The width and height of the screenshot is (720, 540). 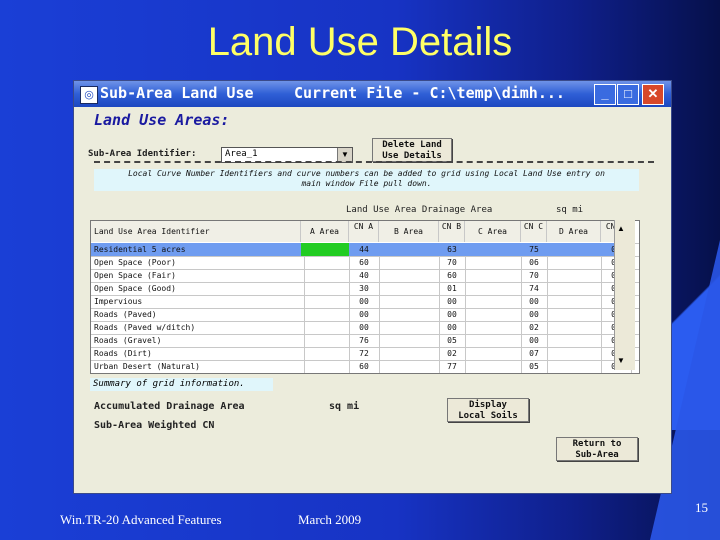 I want to click on table-cell: Residential 5 acres, so click(x=198, y=249).